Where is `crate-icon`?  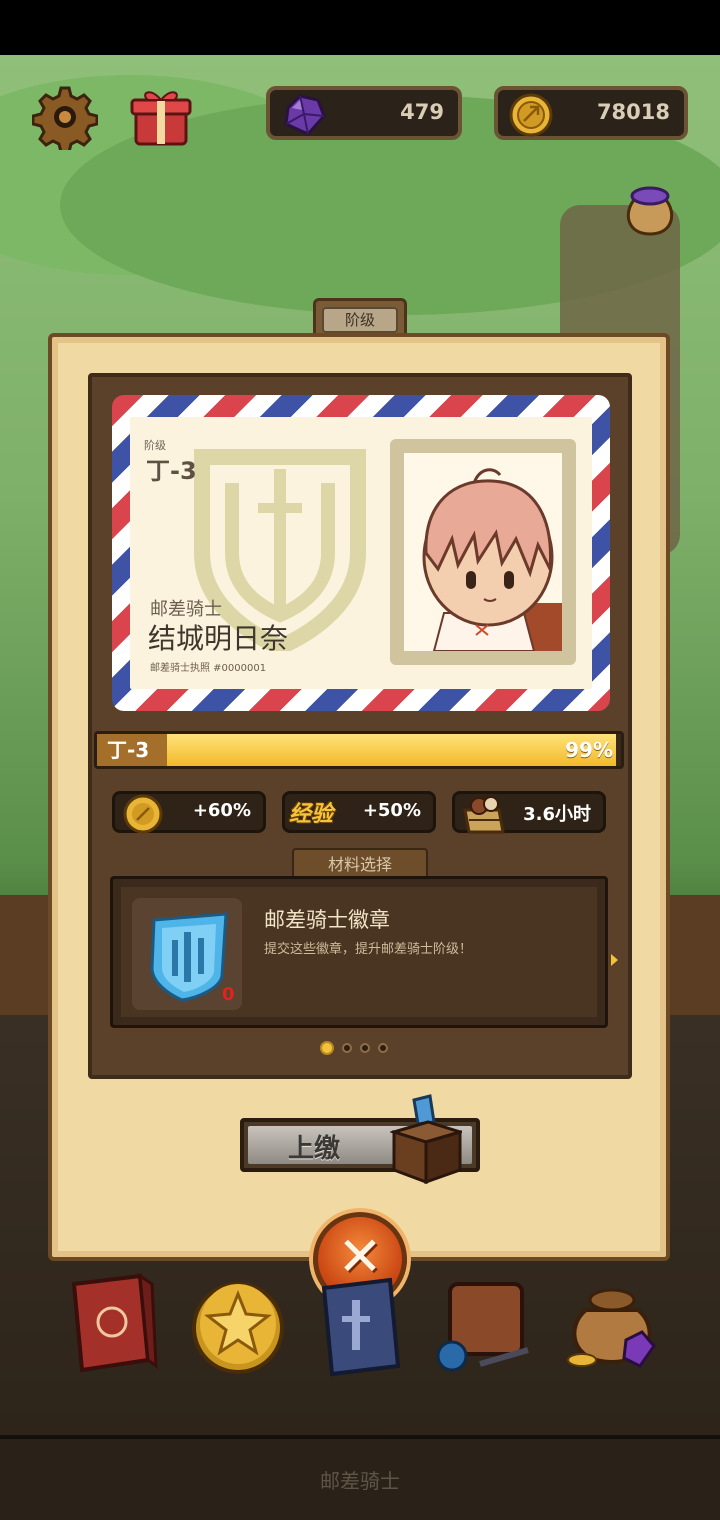
crate-icon is located at coordinates (484, 815).